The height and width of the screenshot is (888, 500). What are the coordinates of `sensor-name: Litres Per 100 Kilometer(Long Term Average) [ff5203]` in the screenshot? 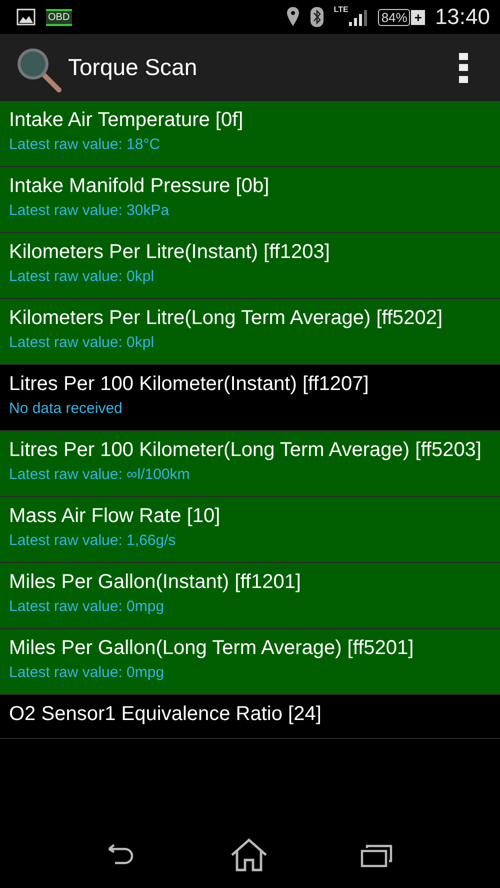 It's located at (245, 450).